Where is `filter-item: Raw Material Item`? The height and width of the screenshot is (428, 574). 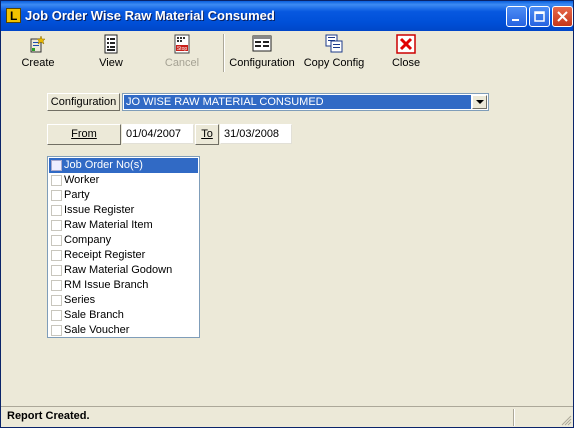 filter-item: Raw Material Item is located at coordinates (123, 225).